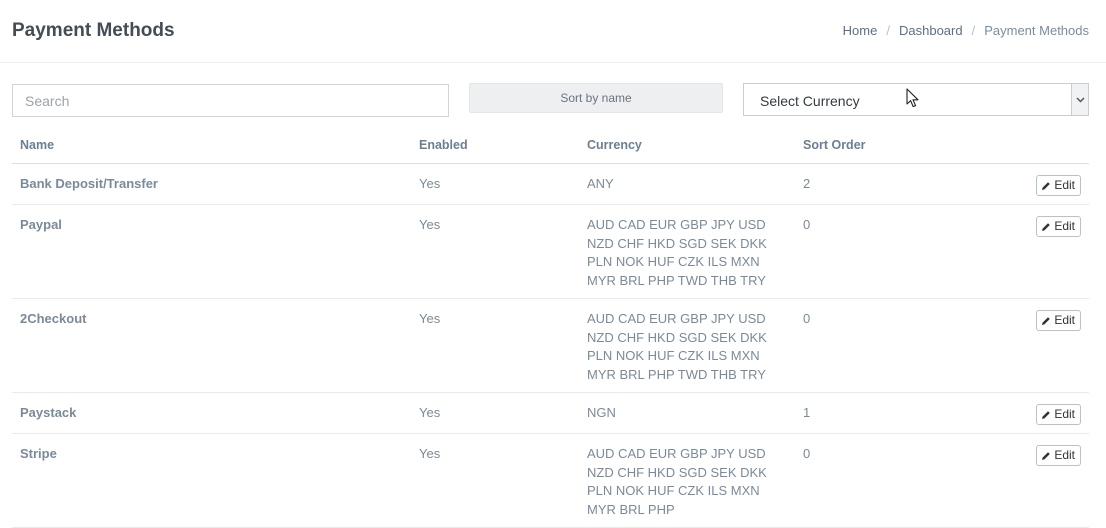  Describe the element at coordinates (880, 413) in the screenshot. I see `method-sort-order: 1` at that location.